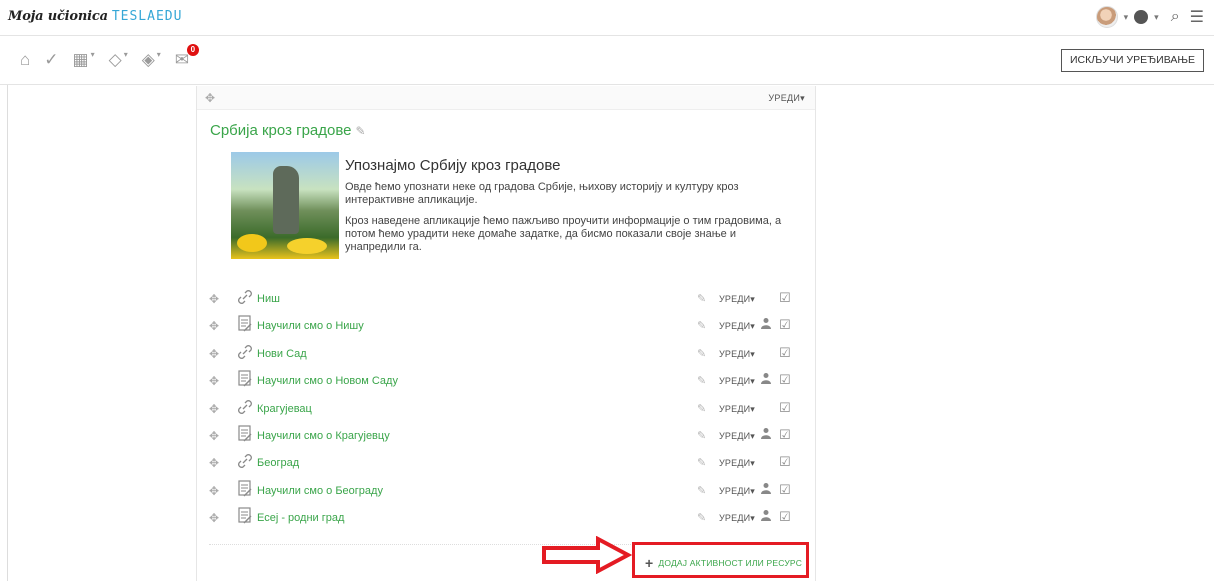  Describe the element at coordinates (281, 130) in the screenshot. I see `section-title-text: Србија кроз градове` at that location.